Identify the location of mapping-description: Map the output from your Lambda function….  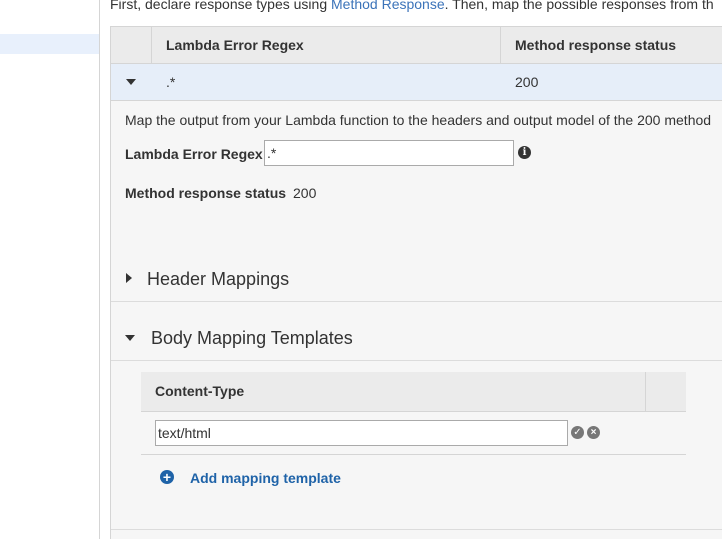
(418, 120).